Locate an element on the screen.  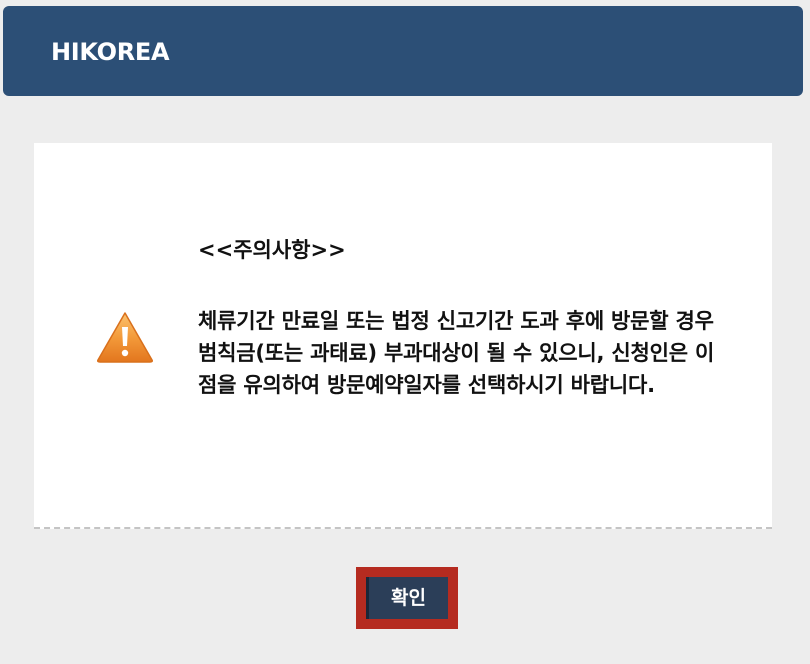
confirm-button: 확인 is located at coordinates (407, 598).